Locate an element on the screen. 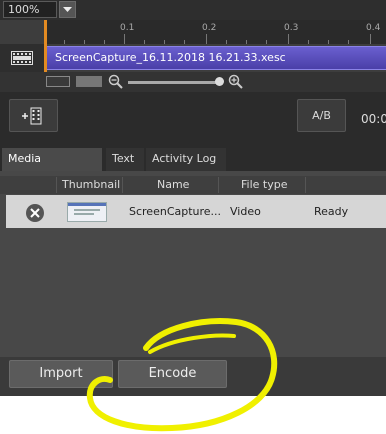  ruler-tick-label: 0.1 is located at coordinates (127, 28).